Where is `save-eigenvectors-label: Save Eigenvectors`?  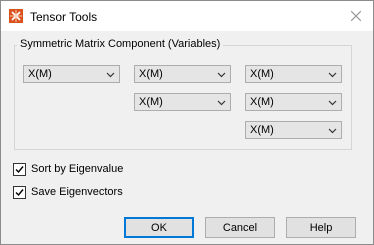
save-eigenvectors-label: Save Eigenvectors is located at coordinates (77, 192).